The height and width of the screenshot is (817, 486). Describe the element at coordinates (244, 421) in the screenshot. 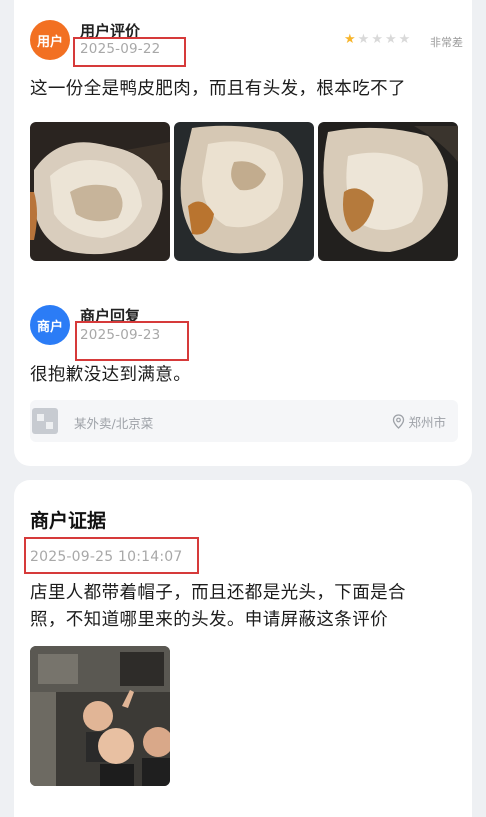

I see `shop-info-bar: 某外卖/北京菜 郑州市` at that location.